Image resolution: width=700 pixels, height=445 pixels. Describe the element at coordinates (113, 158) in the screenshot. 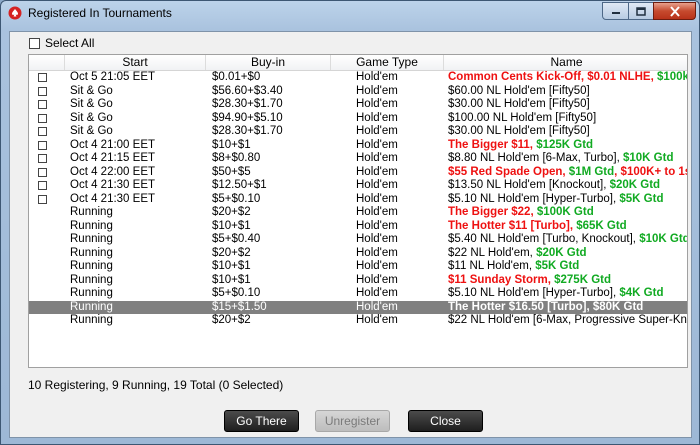

I see `start-cell: Oct 4 21:15 EET` at that location.